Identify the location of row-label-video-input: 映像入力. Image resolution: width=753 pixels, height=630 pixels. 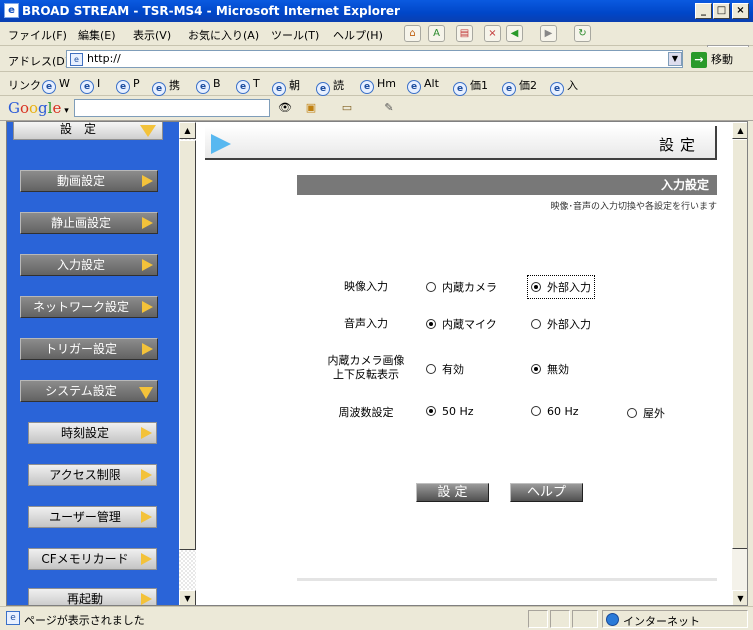
(366, 286).